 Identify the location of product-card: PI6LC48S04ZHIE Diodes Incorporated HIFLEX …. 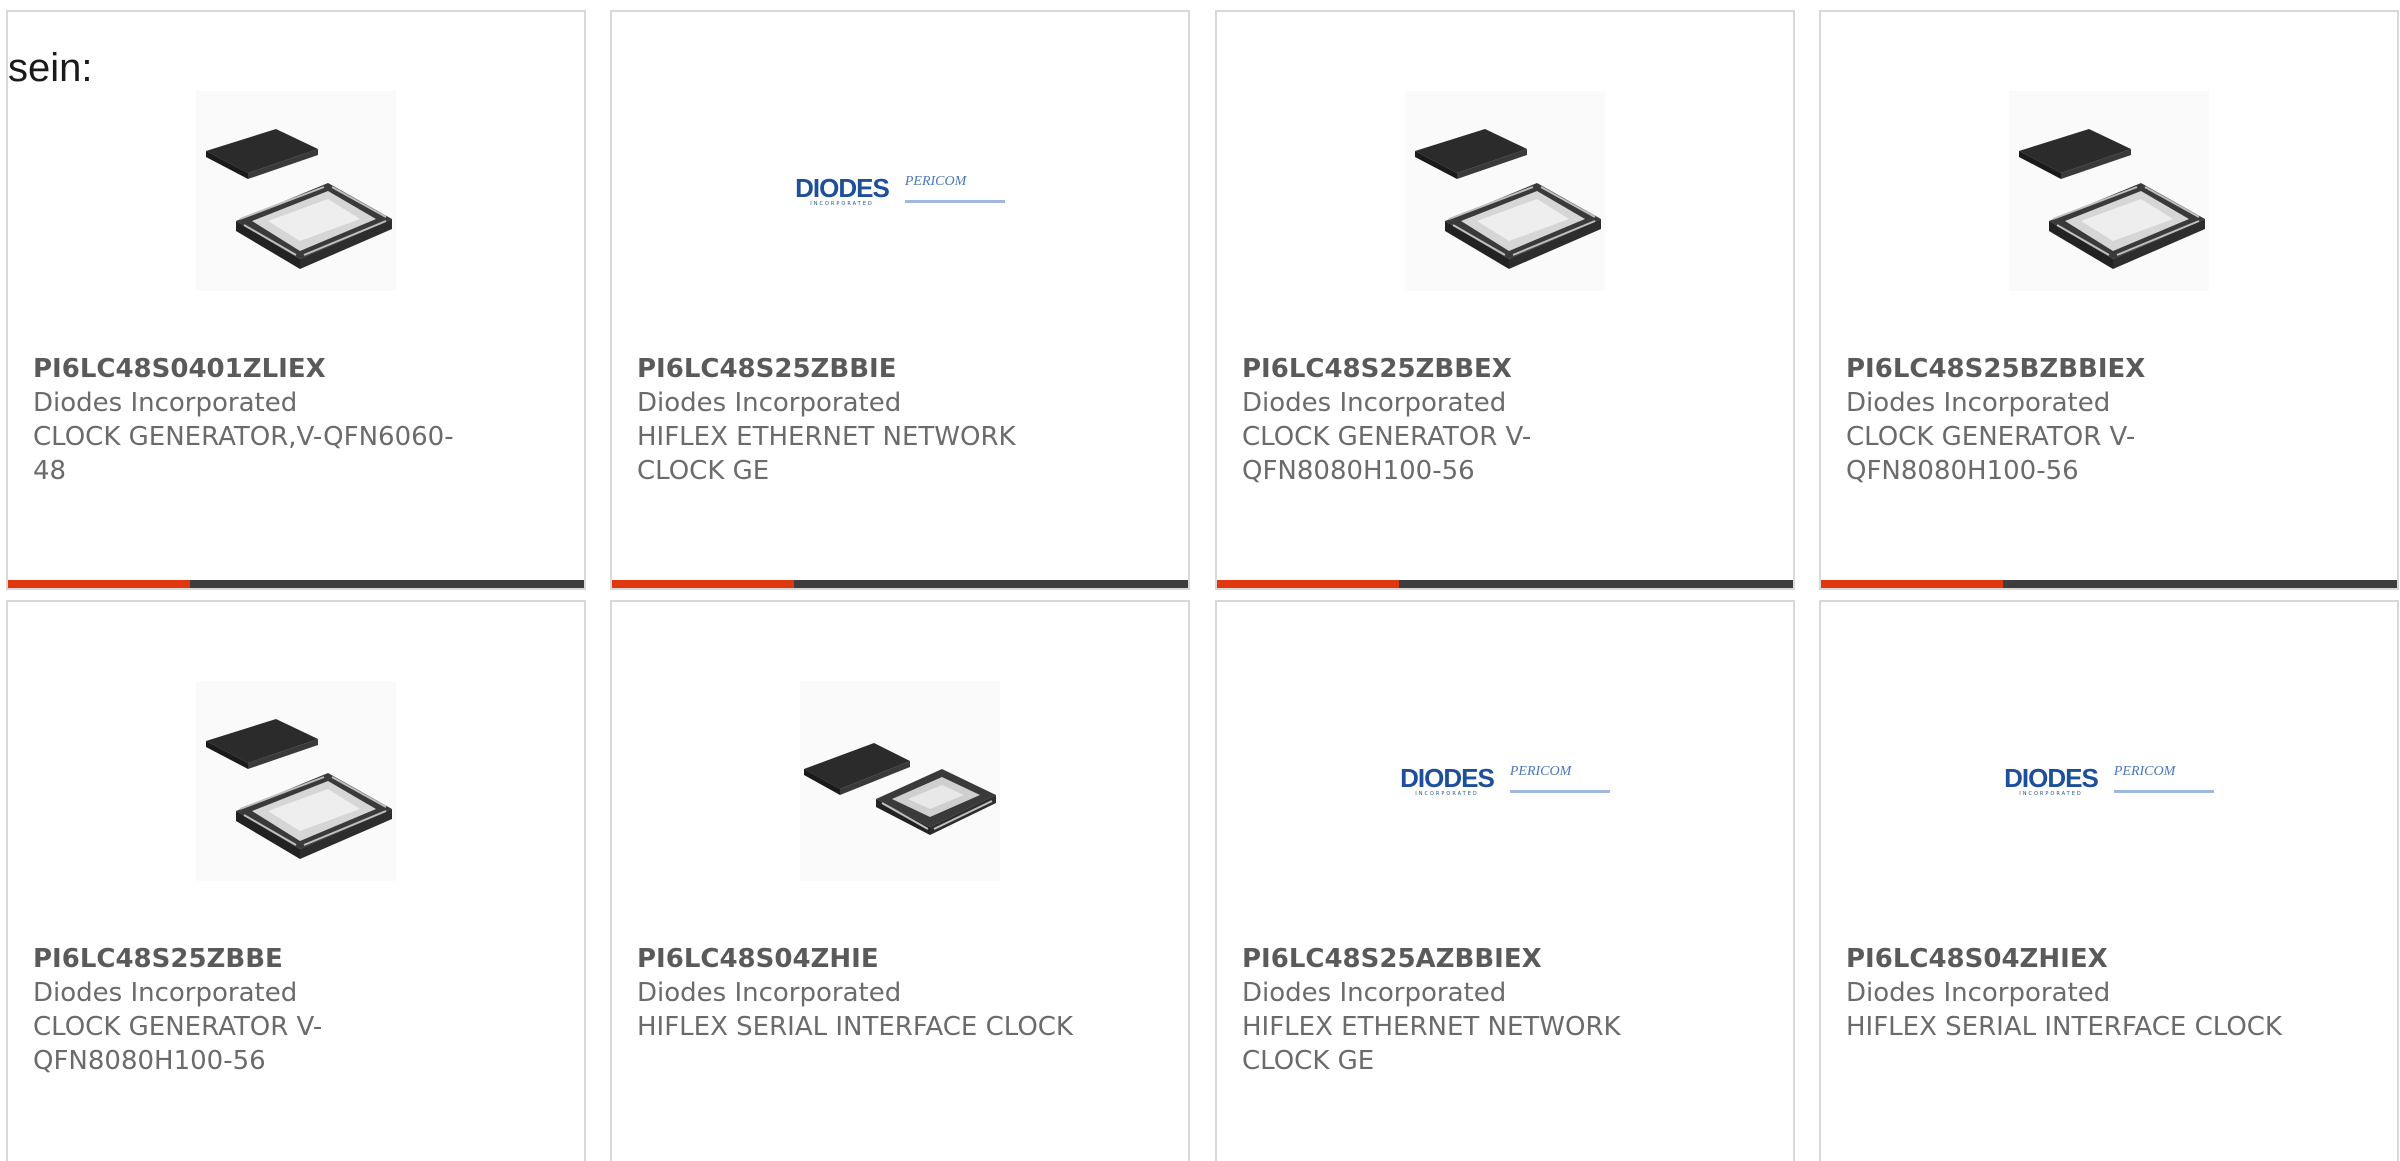
(900, 880).